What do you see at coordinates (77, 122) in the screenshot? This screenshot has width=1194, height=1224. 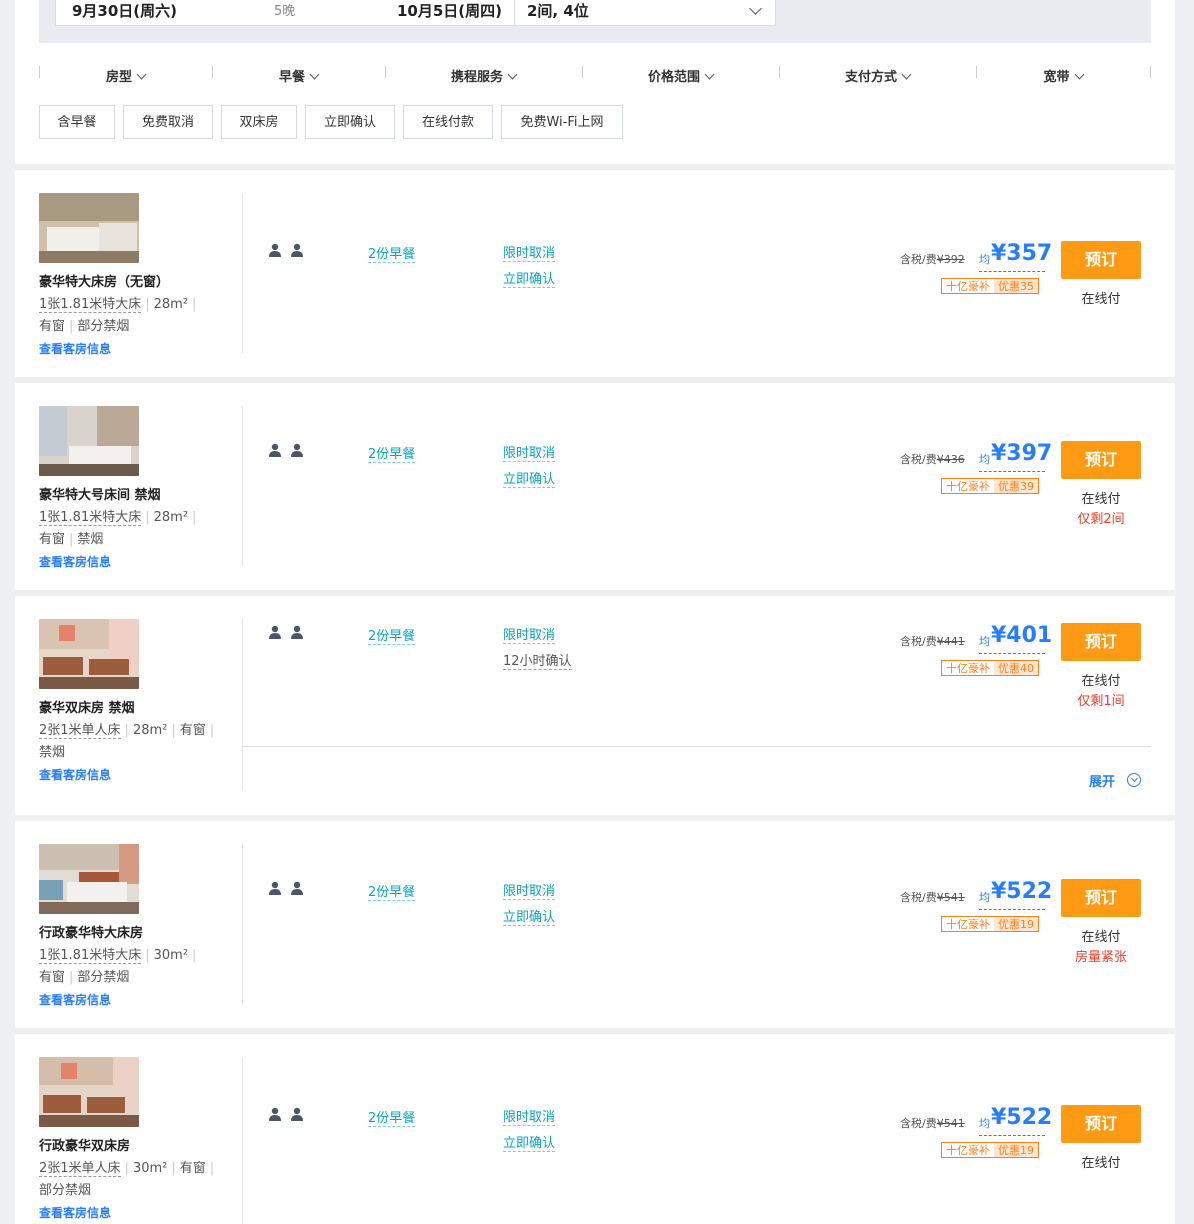 I see `tag-breakfast: 含早餐` at bounding box center [77, 122].